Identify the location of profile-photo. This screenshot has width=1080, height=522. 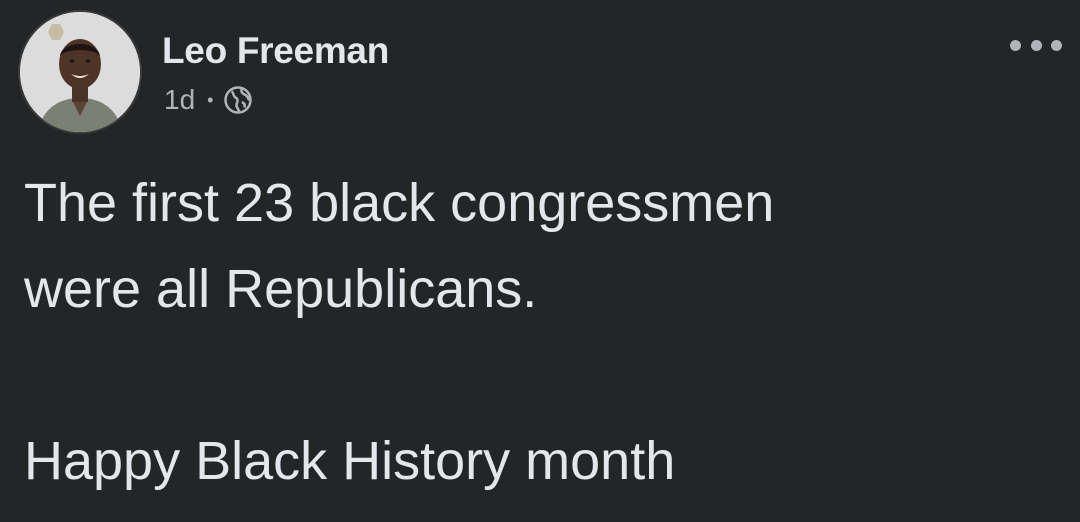
(80, 72).